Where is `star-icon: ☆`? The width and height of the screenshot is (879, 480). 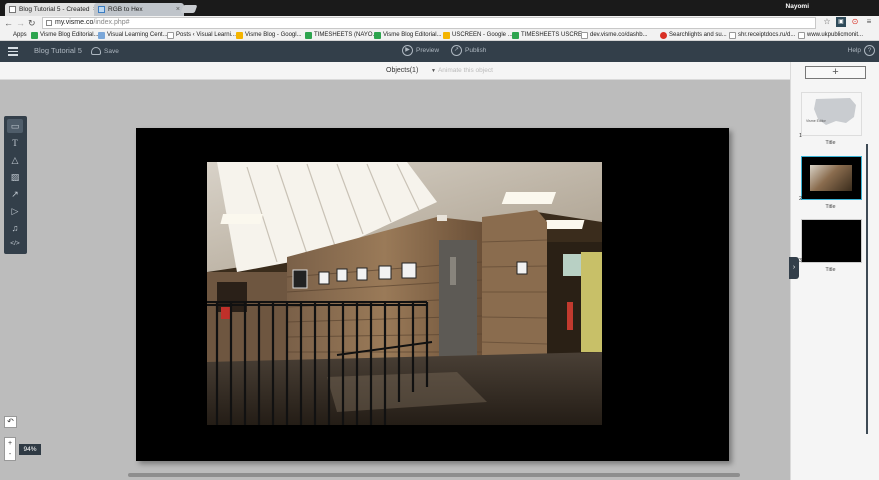 star-icon: ☆ is located at coordinates (827, 22).